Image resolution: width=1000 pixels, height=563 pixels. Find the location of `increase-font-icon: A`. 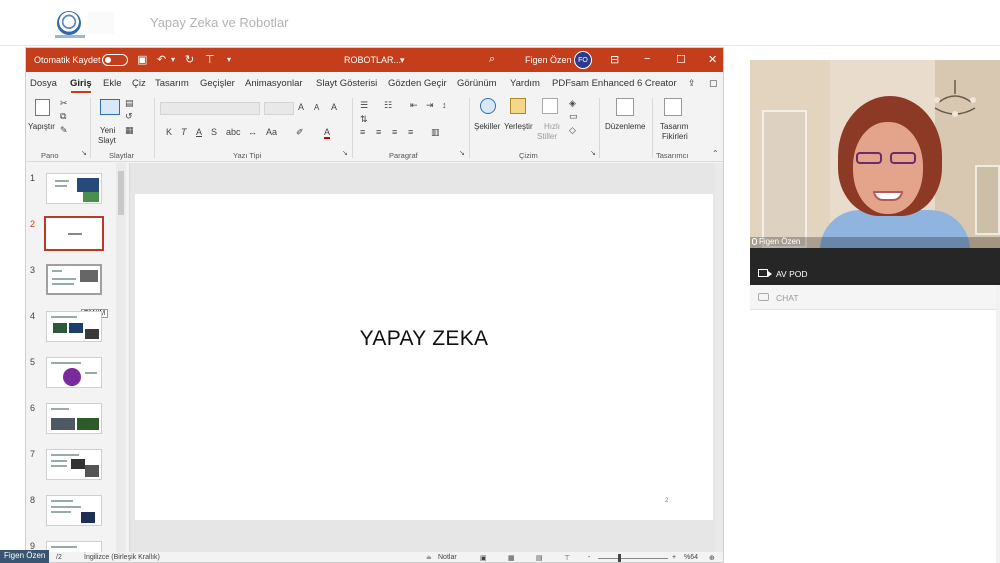

increase-font-icon: A is located at coordinates (301, 107).